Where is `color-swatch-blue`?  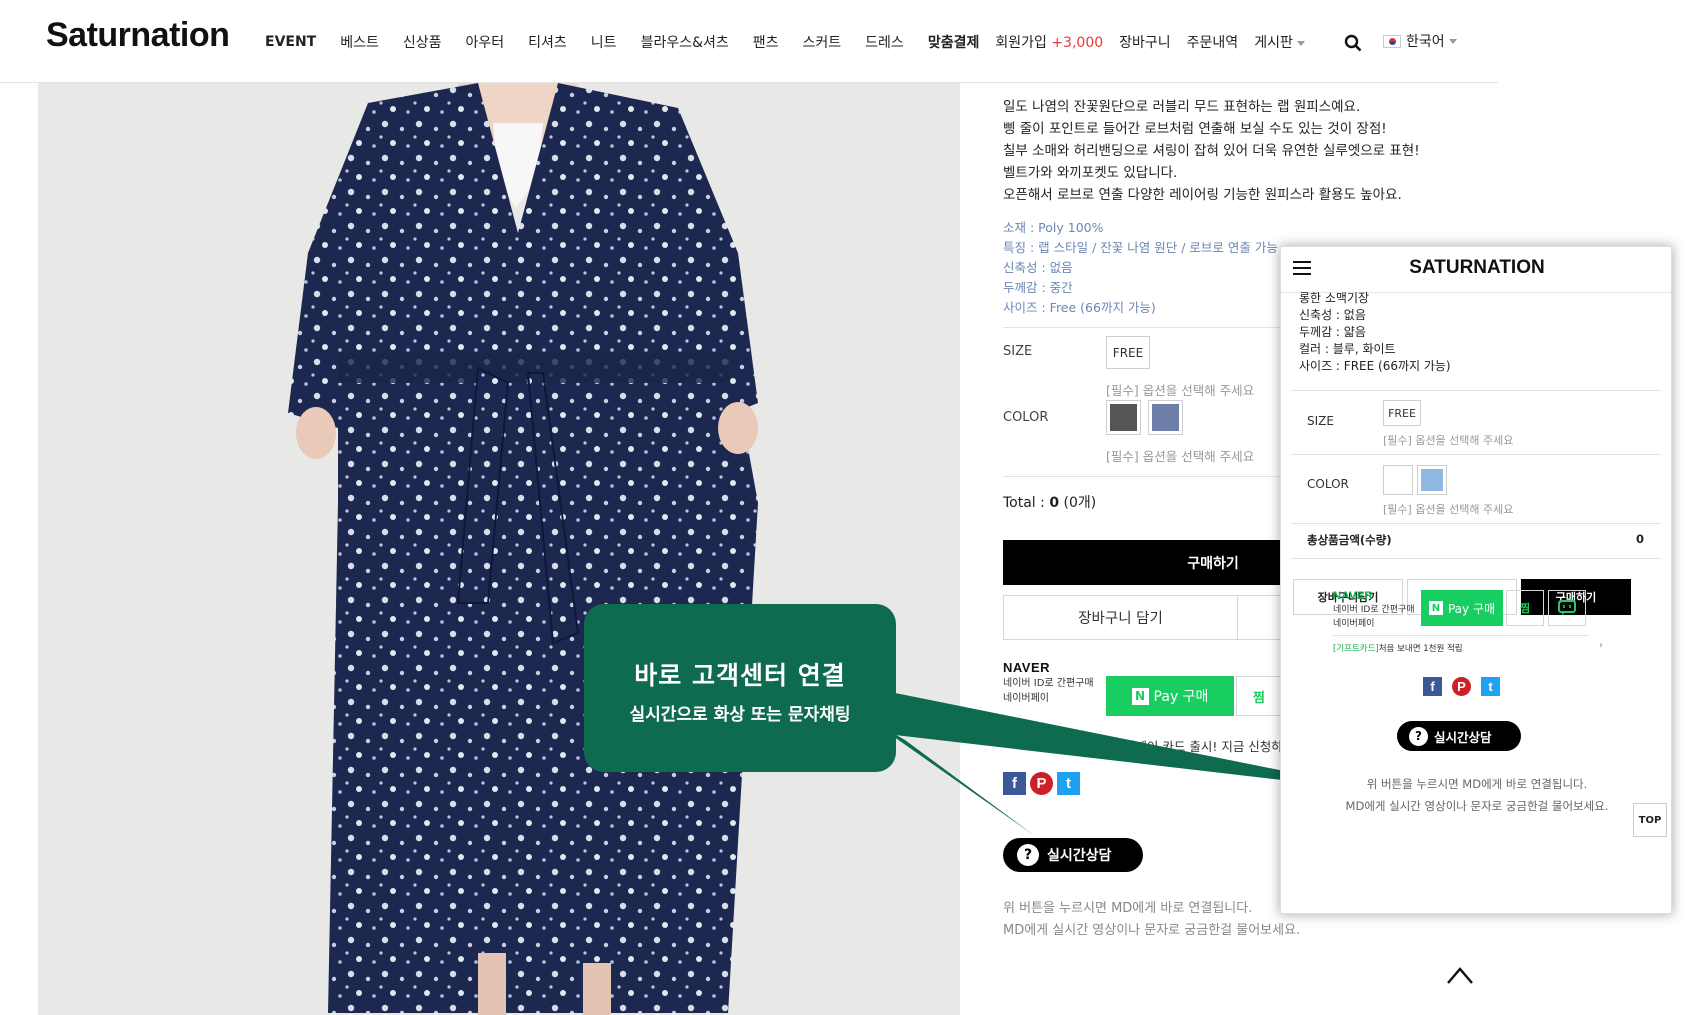
color-swatch-blue is located at coordinates (1165, 417).